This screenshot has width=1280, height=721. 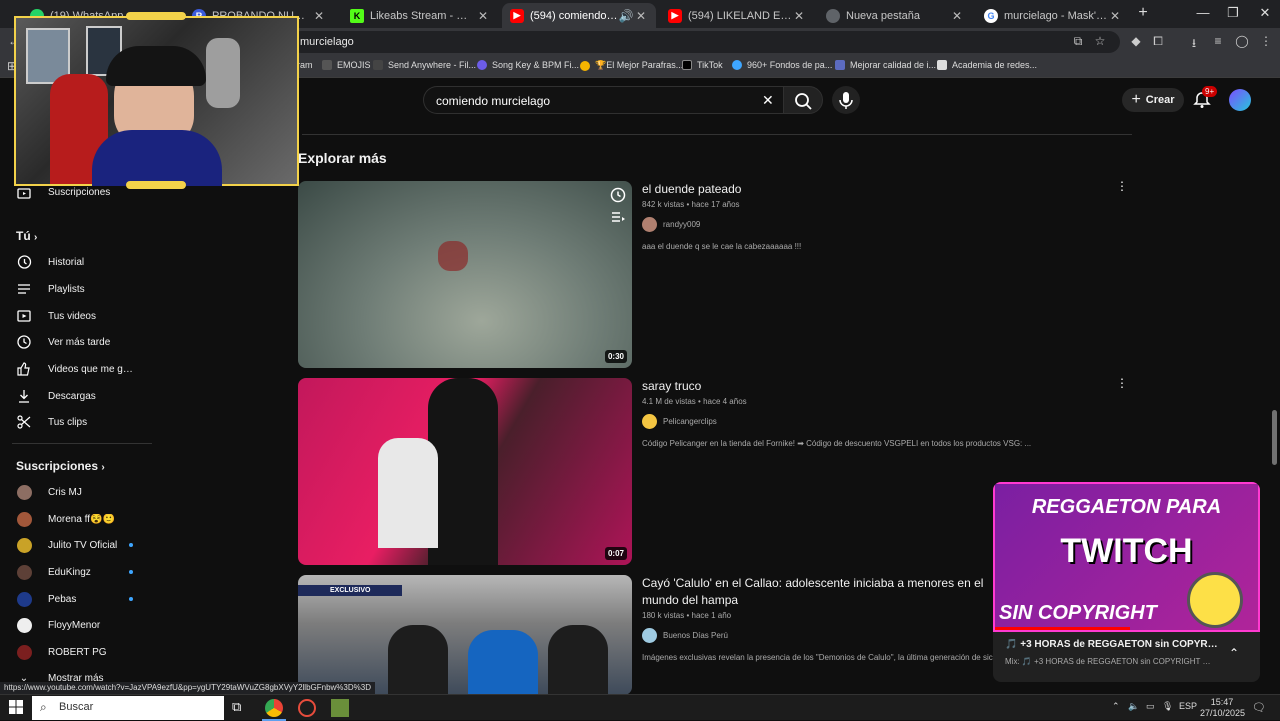 What do you see at coordinates (1136, 42) in the screenshot?
I see `extension-icon: ◆` at bounding box center [1136, 42].